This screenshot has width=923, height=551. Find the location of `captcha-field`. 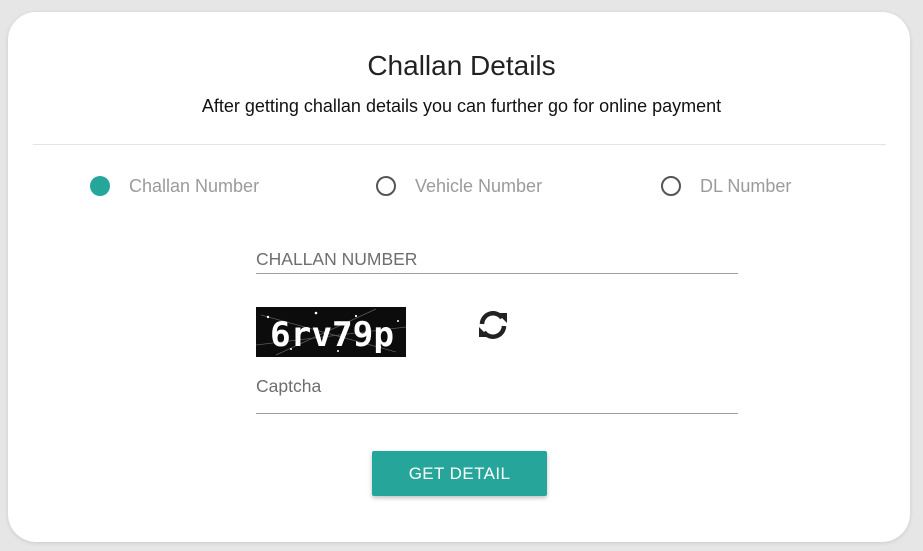

captcha-field is located at coordinates (497, 393).